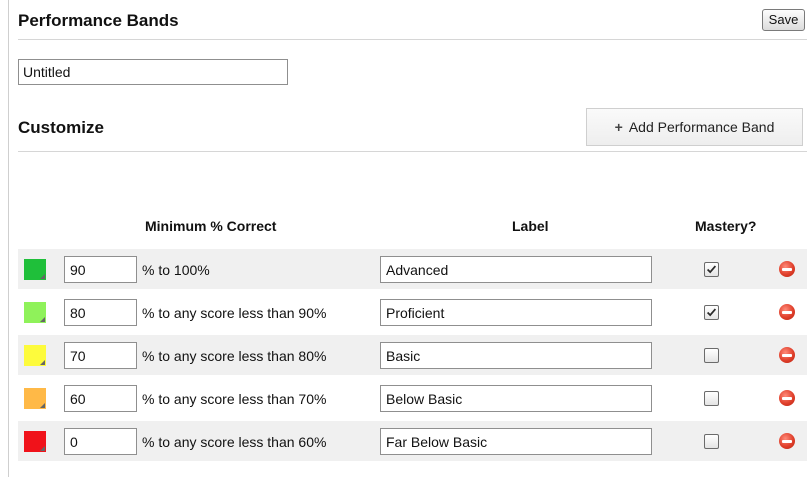  I want to click on band-row: % to any score less than 80%, so click(412, 355).